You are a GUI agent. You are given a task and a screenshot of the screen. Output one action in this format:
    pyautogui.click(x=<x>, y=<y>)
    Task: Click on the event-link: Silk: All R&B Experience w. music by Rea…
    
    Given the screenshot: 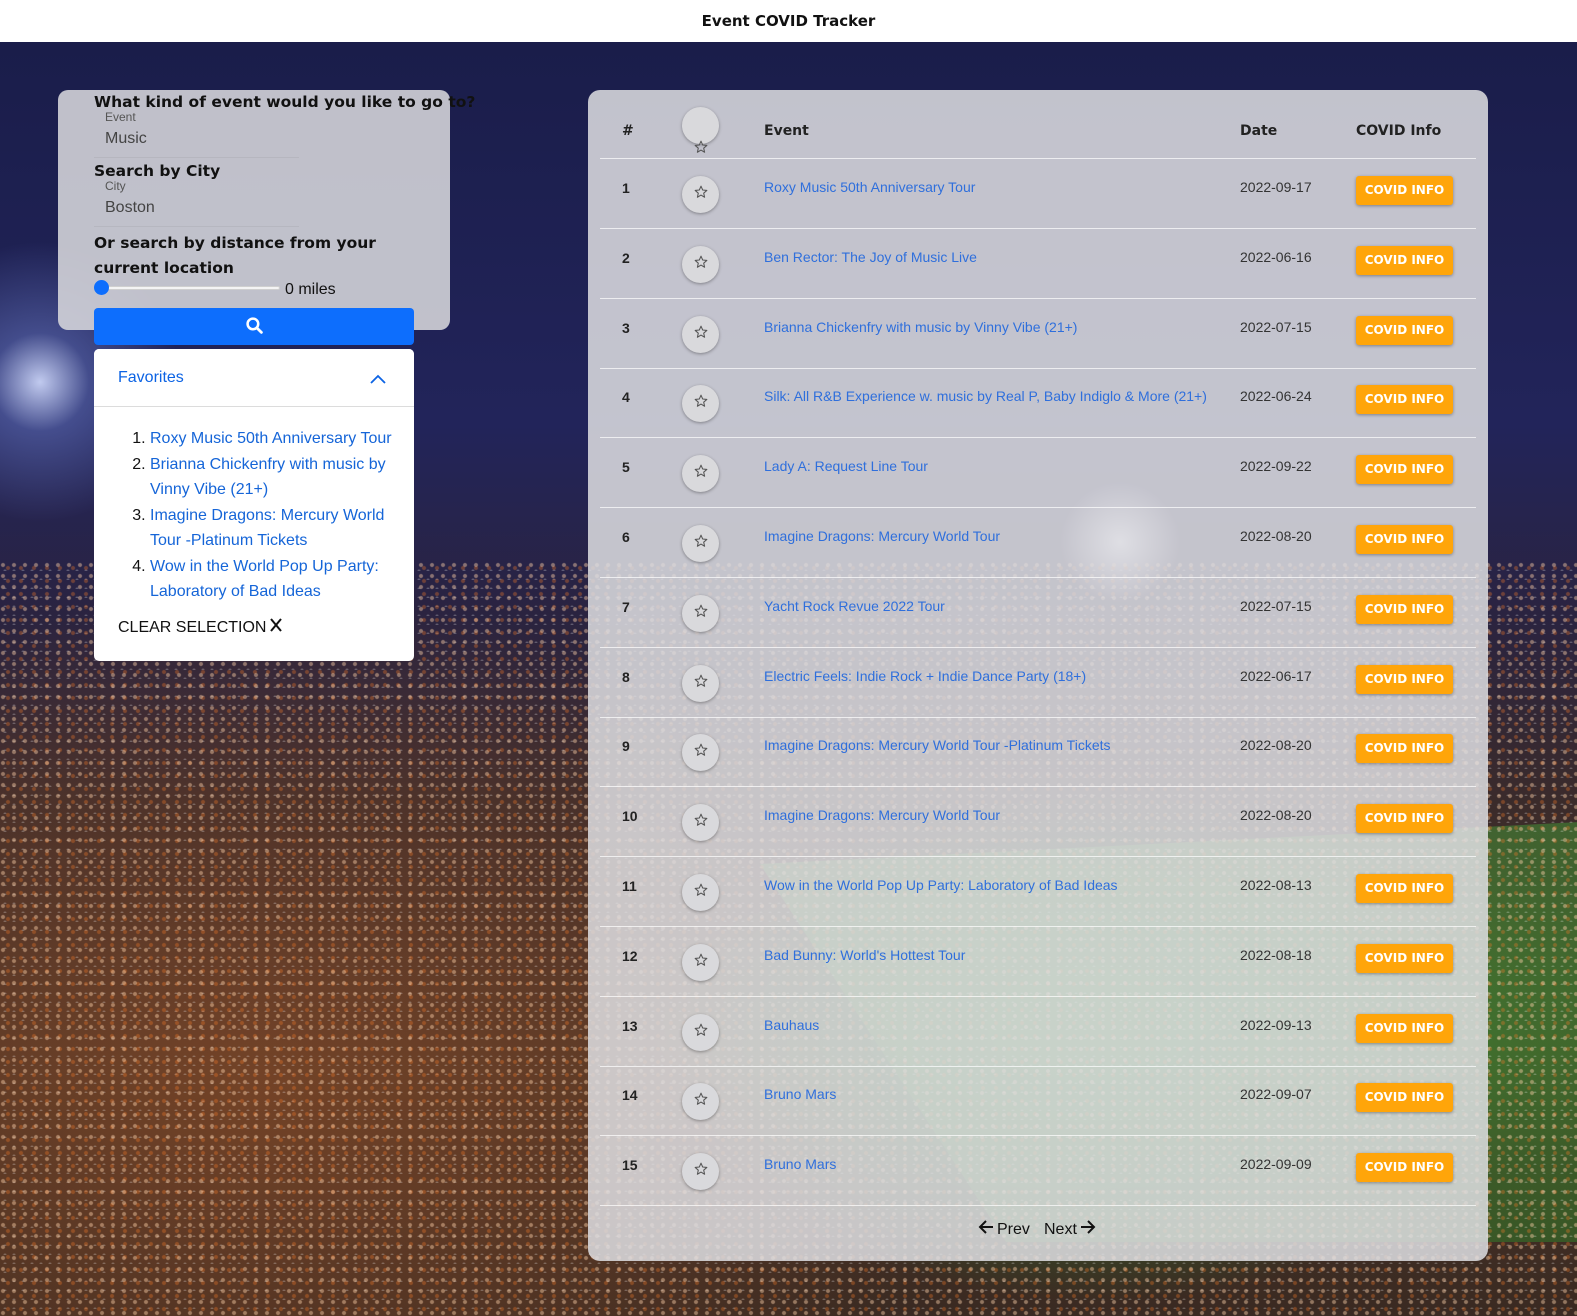 What is the action you would take?
    pyautogui.click(x=985, y=396)
    